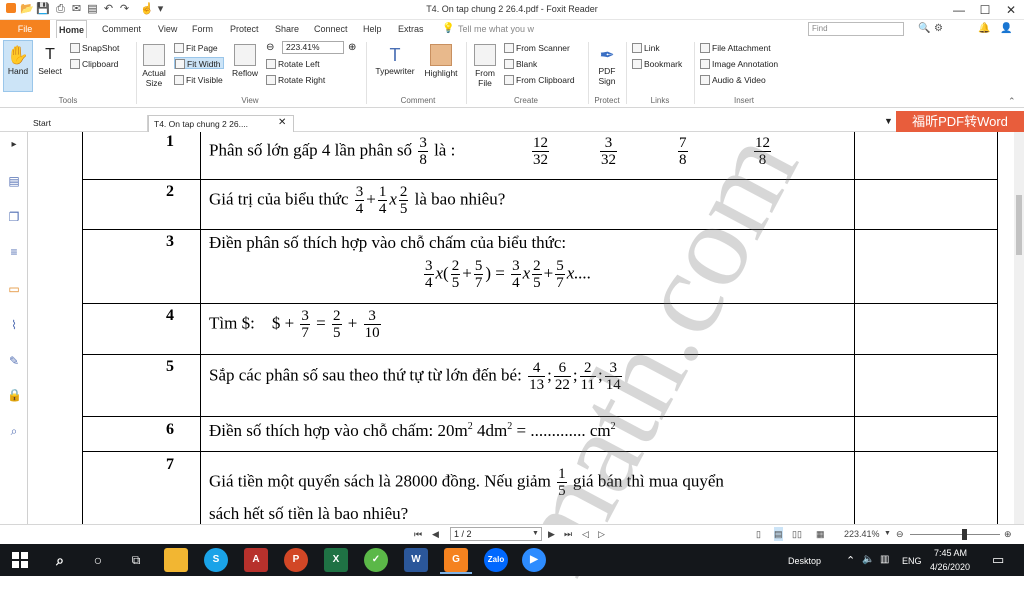 This screenshot has width=1024, height=595. Describe the element at coordinates (960, 122) in the screenshot. I see `promo-banner: 福昕PDF转Word` at that location.